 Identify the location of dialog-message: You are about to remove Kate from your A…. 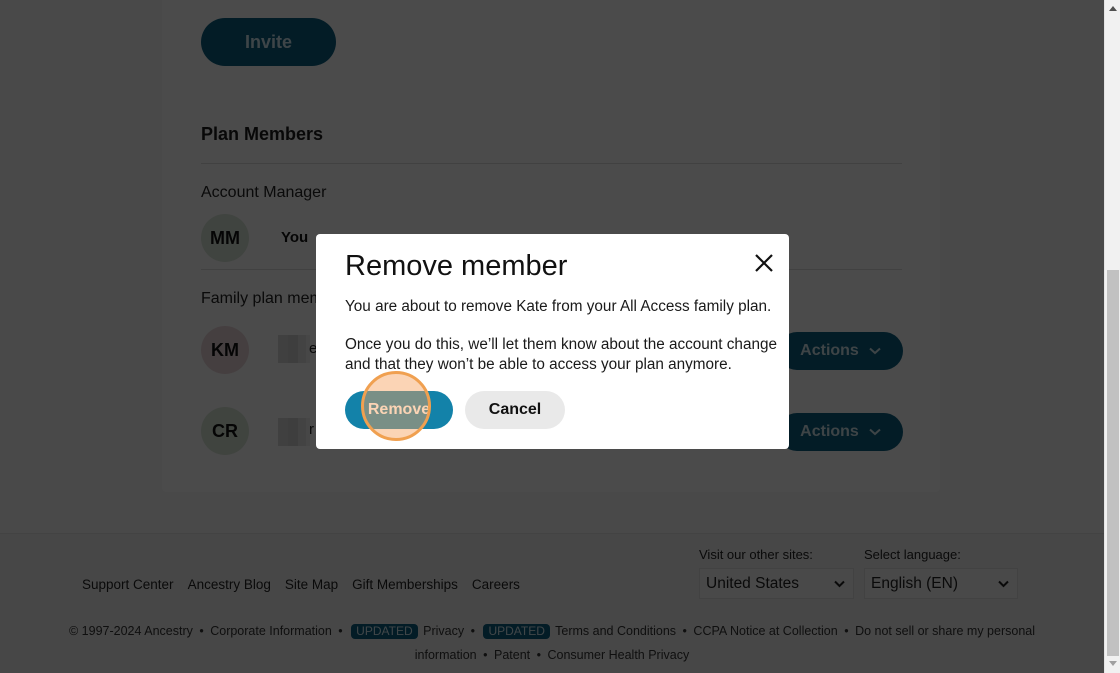
(558, 306).